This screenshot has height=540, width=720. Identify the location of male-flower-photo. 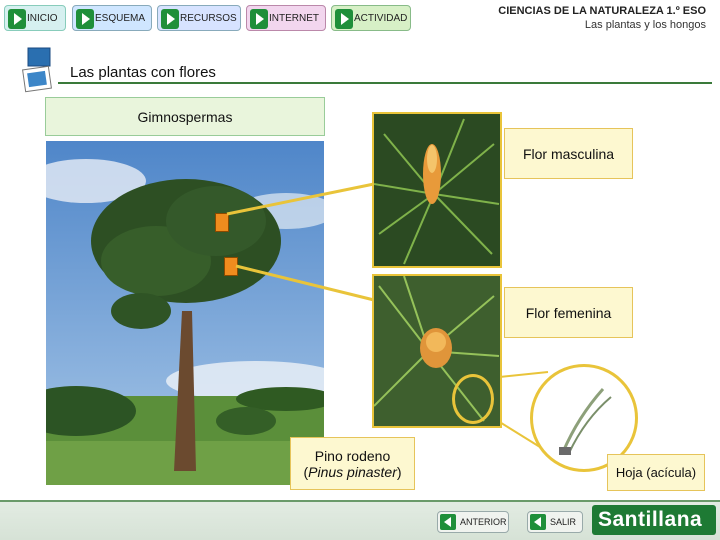
(437, 190).